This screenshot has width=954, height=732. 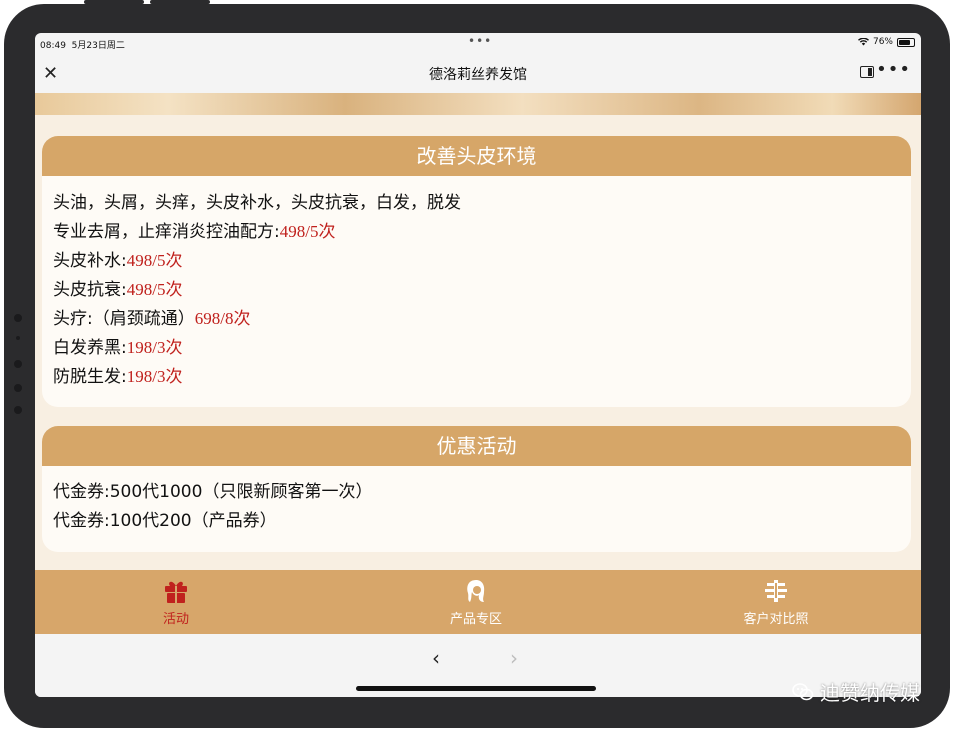 I want to click on service-line: 白发养黑:198/3次, so click(x=118, y=348).